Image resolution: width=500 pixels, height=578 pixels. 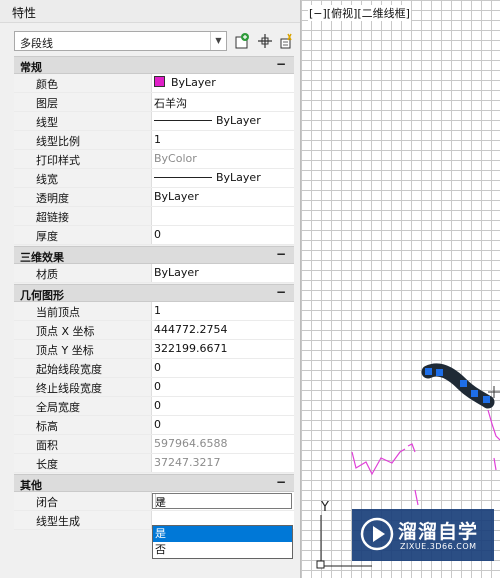 I want to click on property-label: 长度, so click(x=47, y=464).